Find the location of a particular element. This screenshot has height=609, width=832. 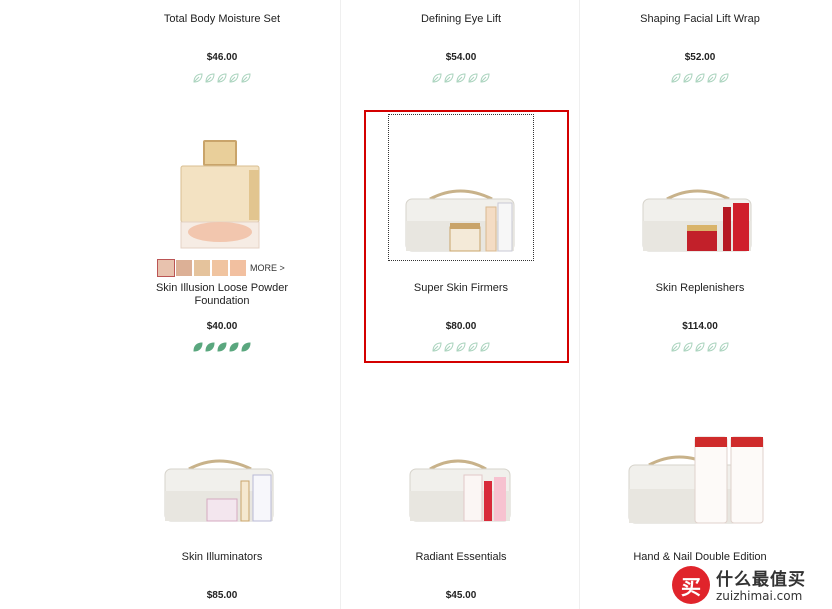

product-card: Skin Illuminators $85.00 is located at coordinates (222, 494).